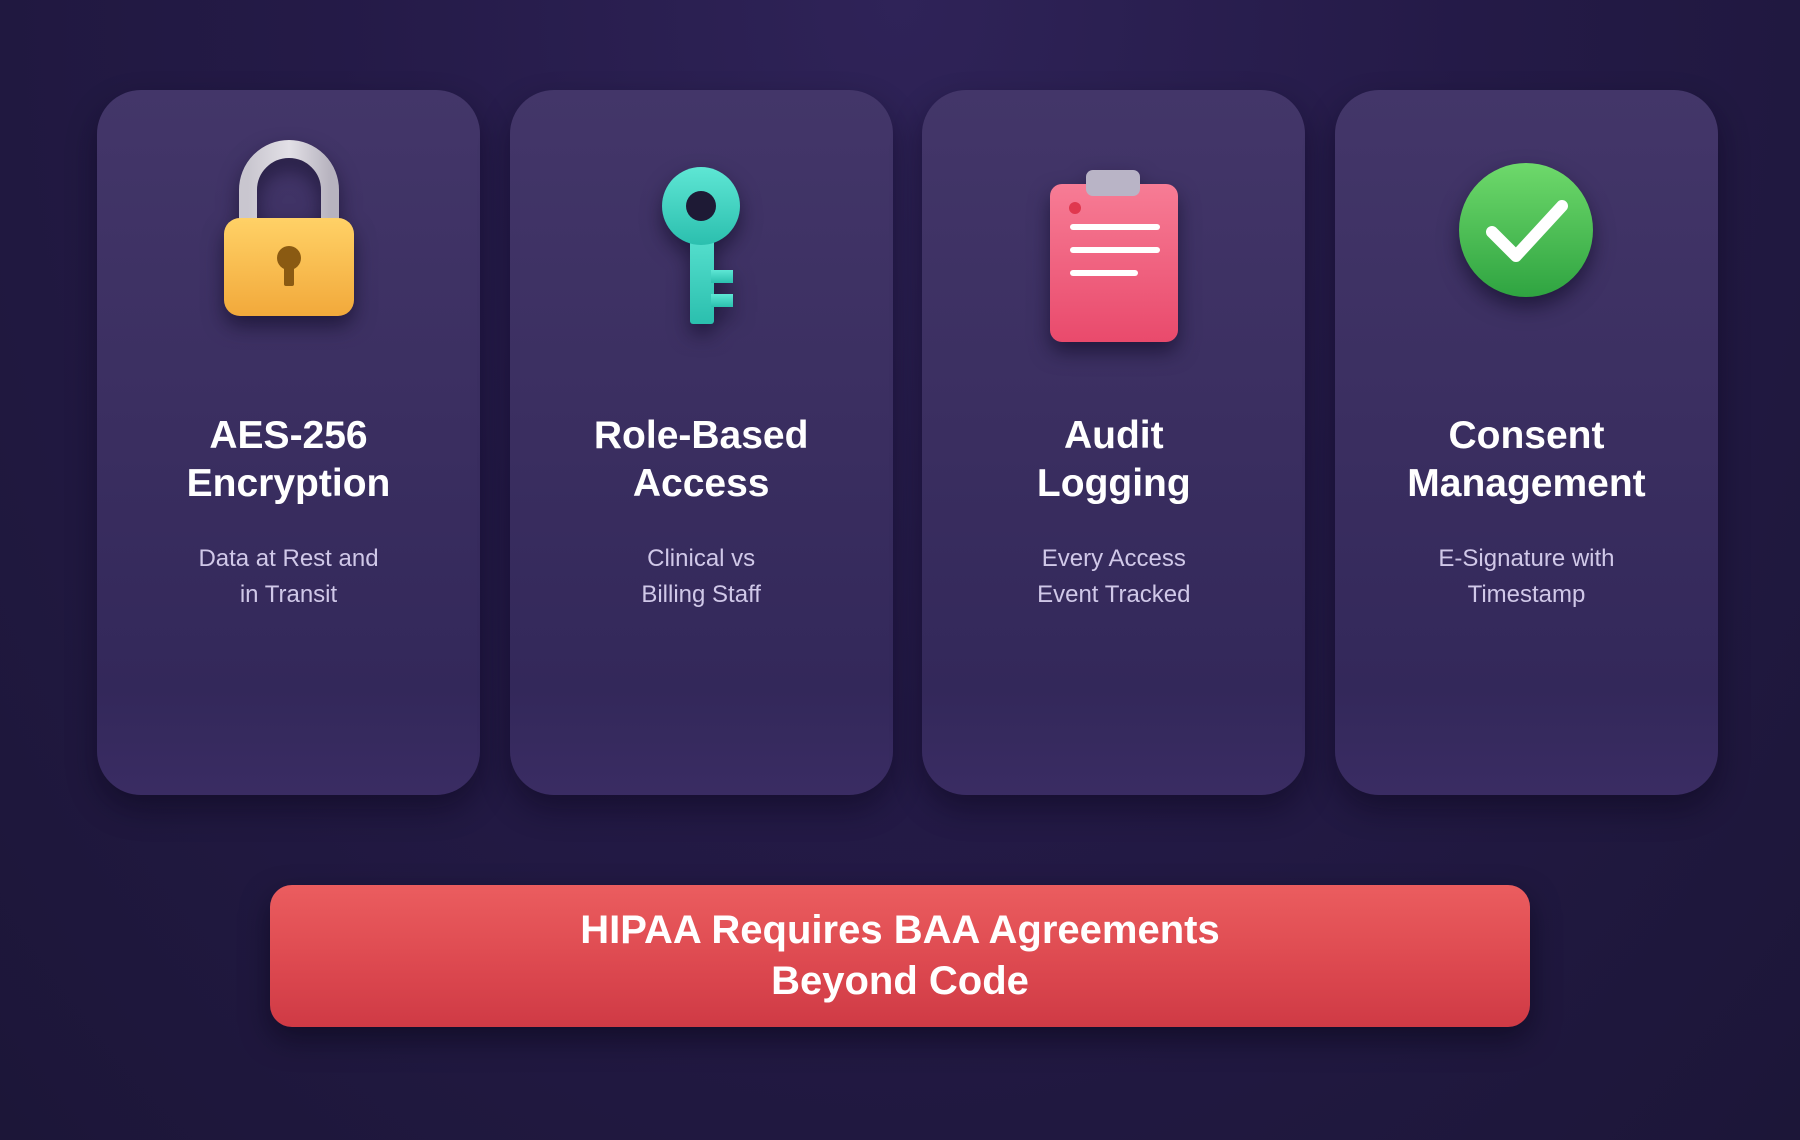  What do you see at coordinates (288, 460) in the screenshot?
I see `card-title: AES-256 Encryption` at bounding box center [288, 460].